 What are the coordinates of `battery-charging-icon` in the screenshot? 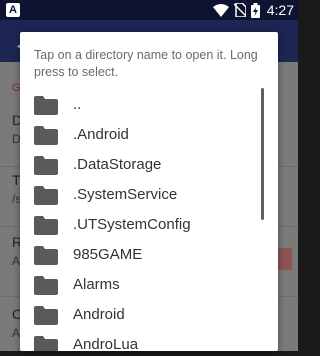 It's located at (255, 10).